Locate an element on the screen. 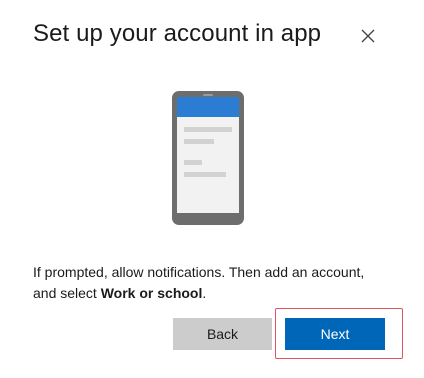  close-button is located at coordinates (368, 36).